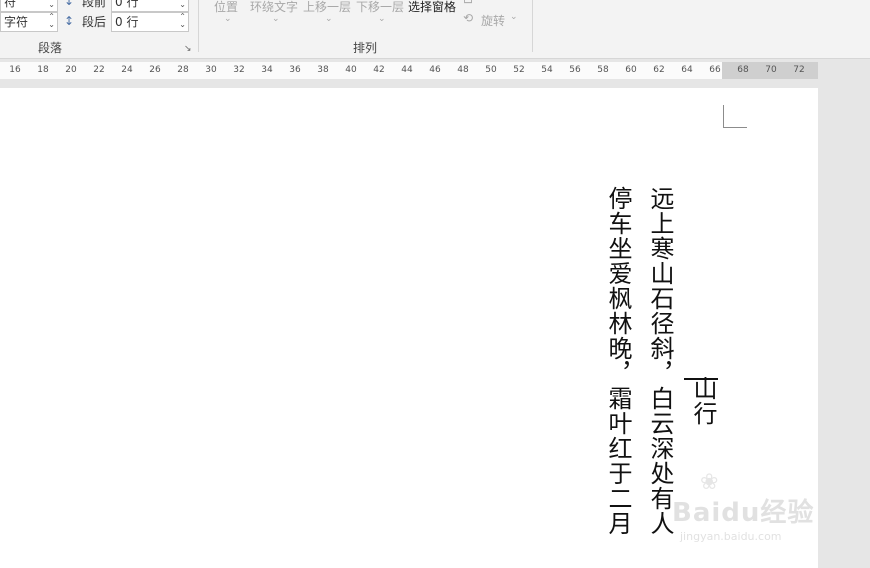 The image size is (870, 568). Describe the element at coordinates (71, 70) in the screenshot. I see `ruler-tick-label: 20` at that location.